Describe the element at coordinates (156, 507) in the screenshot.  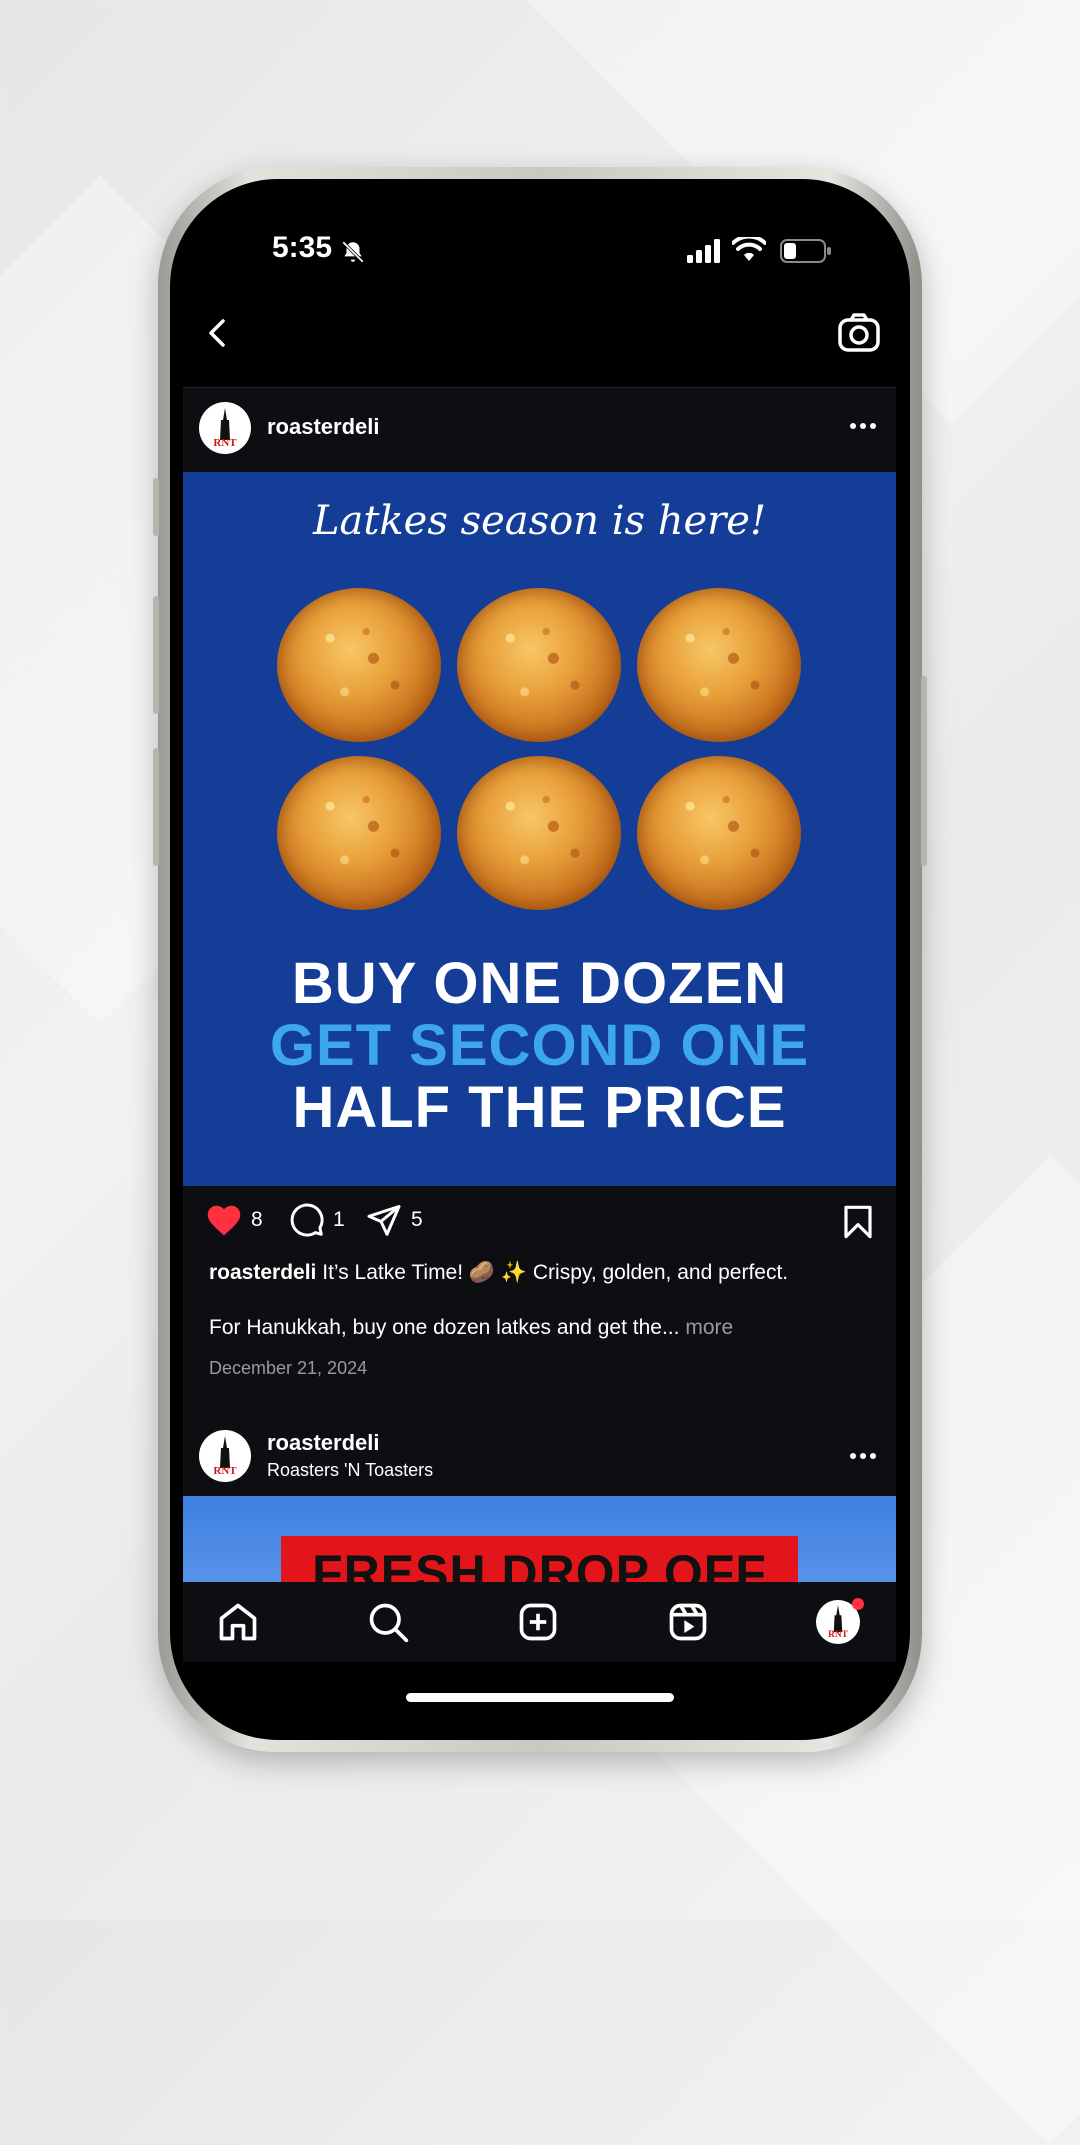
I see `silent-switch` at that location.